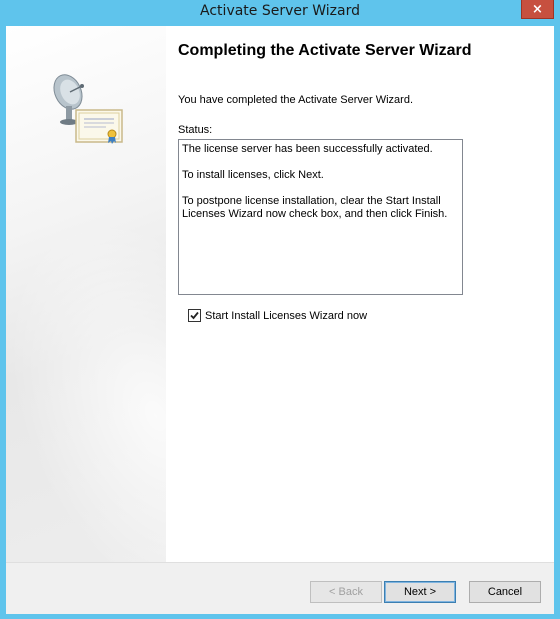 The height and width of the screenshot is (619, 560). What do you see at coordinates (253, 175) in the screenshot?
I see `status-line: To install licenses, click Next.` at bounding box center [253, 175].